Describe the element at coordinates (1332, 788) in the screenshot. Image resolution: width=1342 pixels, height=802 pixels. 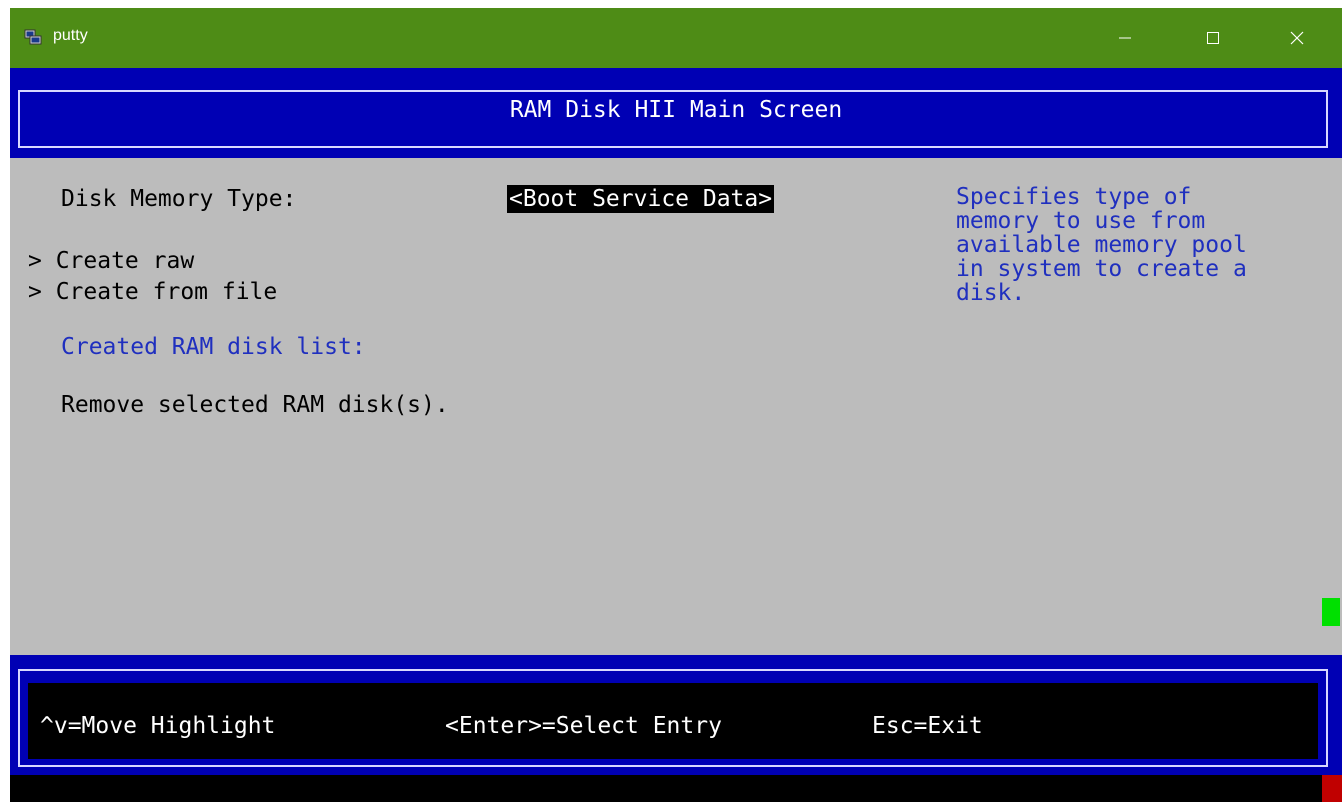
I see `cursor-mark` at that location.